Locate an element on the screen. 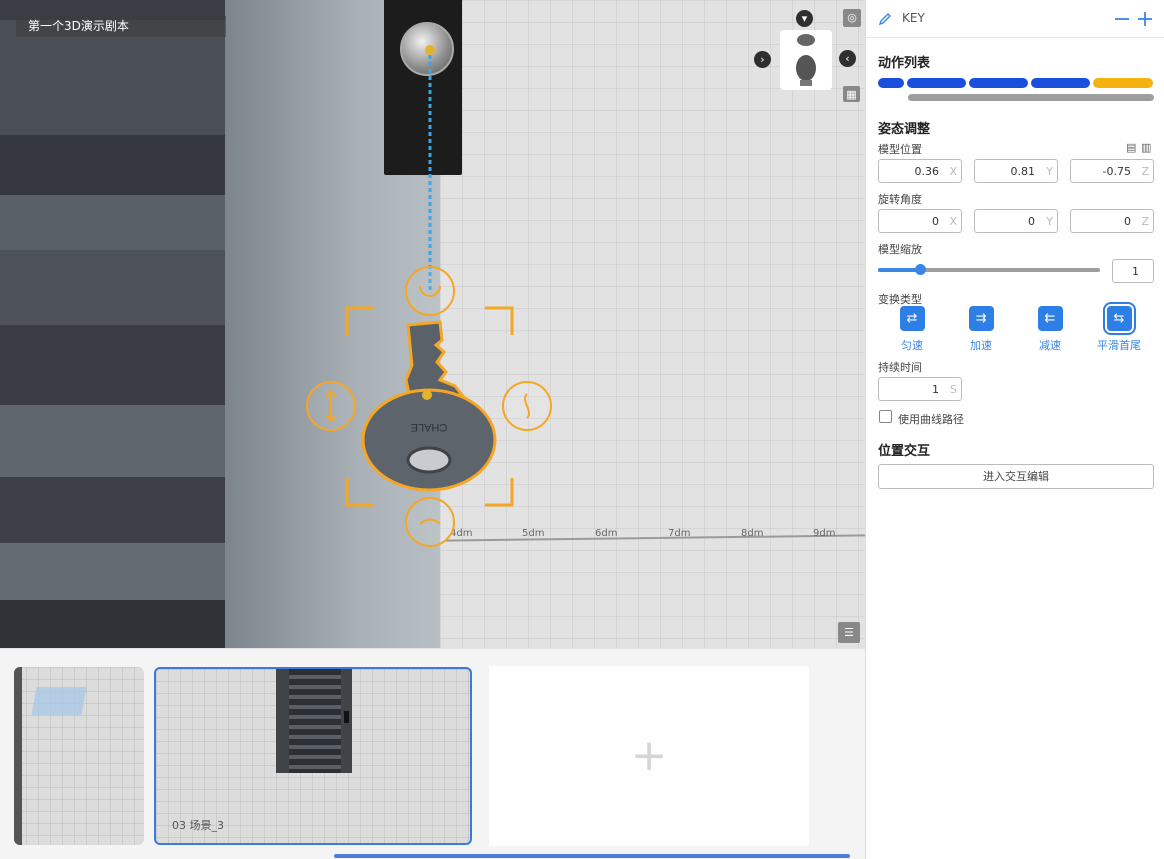 Image resolution: width=1164 pixels, height=859 pixels. path-start-point is located at coordinates (430, 50).